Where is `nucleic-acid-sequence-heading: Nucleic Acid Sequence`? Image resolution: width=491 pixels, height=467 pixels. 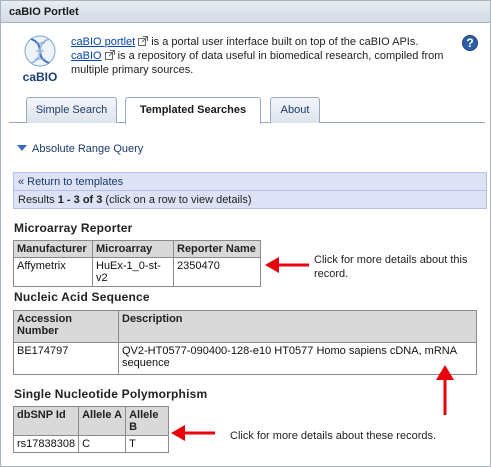 nucleic-acid-sequence-heading: Nucleic Acid Sequence is located at coordinates (82, 297).